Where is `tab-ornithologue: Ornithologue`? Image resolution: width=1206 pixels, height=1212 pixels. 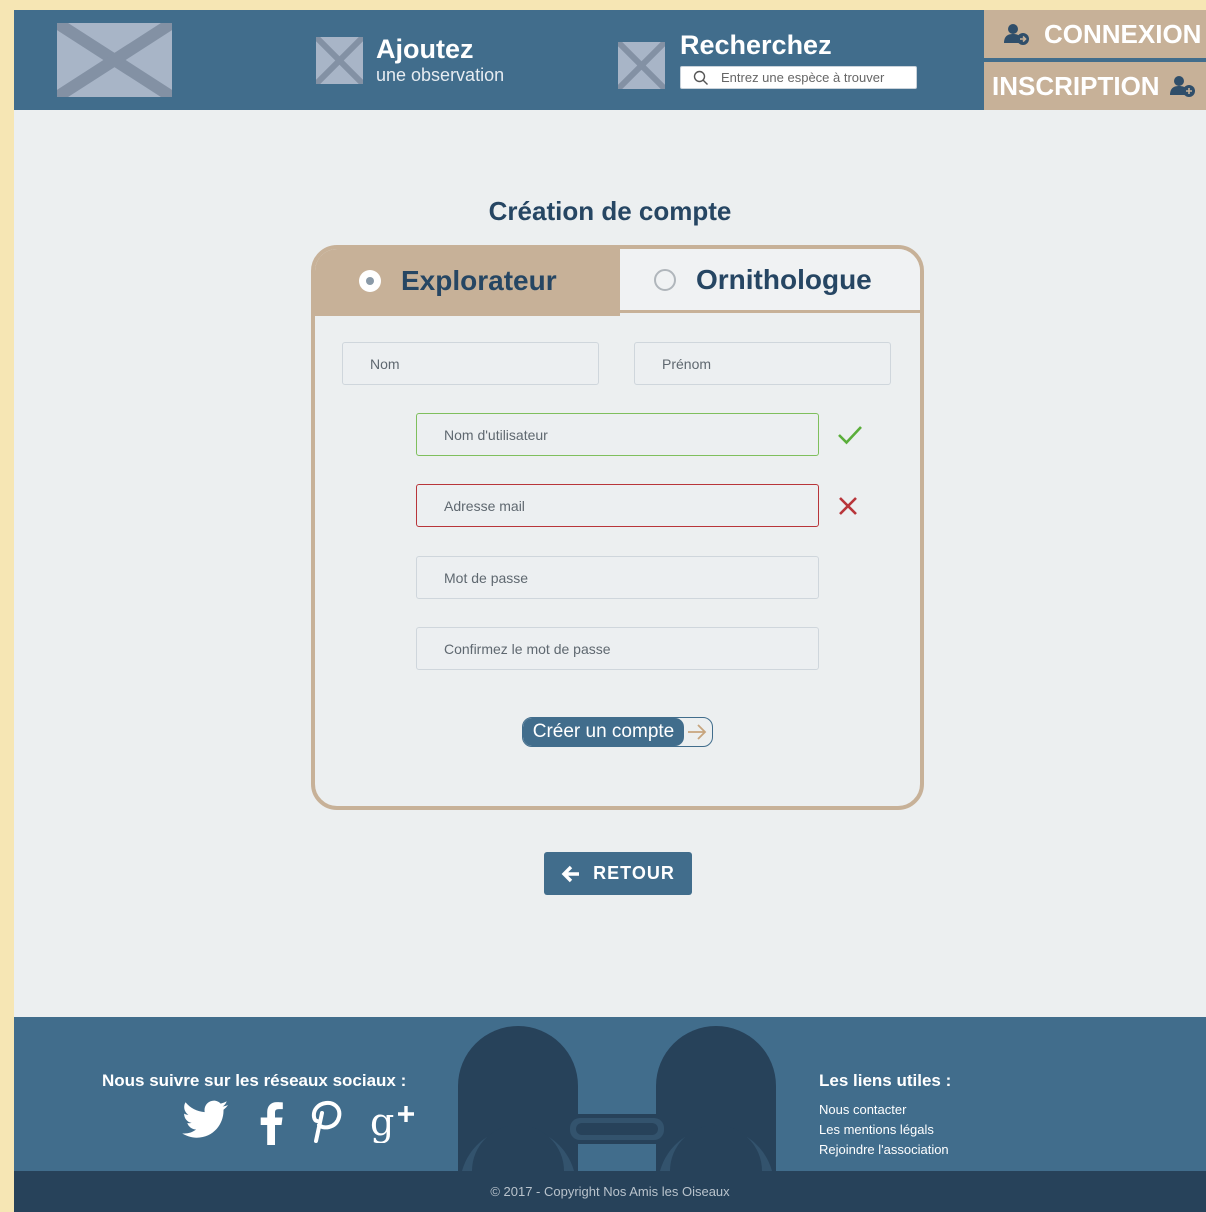 tab-ornithologue: Ornithologue is located at coordinates (770, 281).